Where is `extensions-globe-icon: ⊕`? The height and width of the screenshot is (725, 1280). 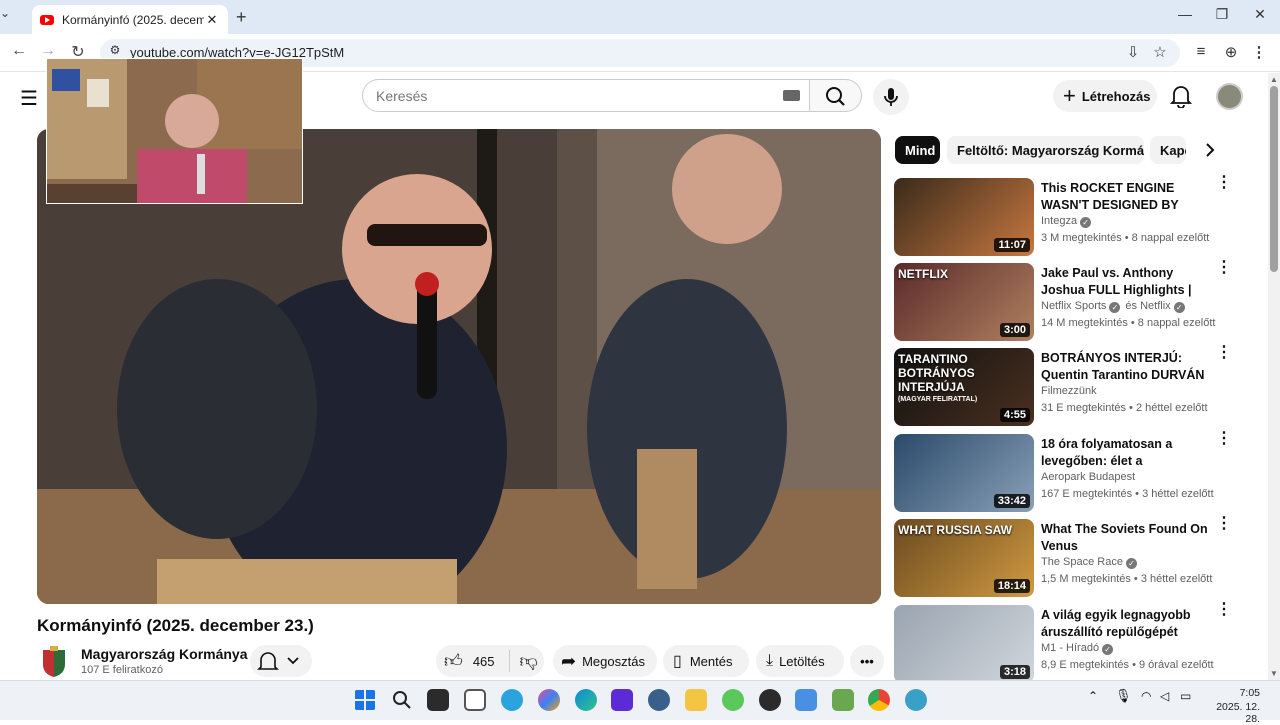
extensions-globe-icon: ⊕ is located at coordinates (1231, 52).